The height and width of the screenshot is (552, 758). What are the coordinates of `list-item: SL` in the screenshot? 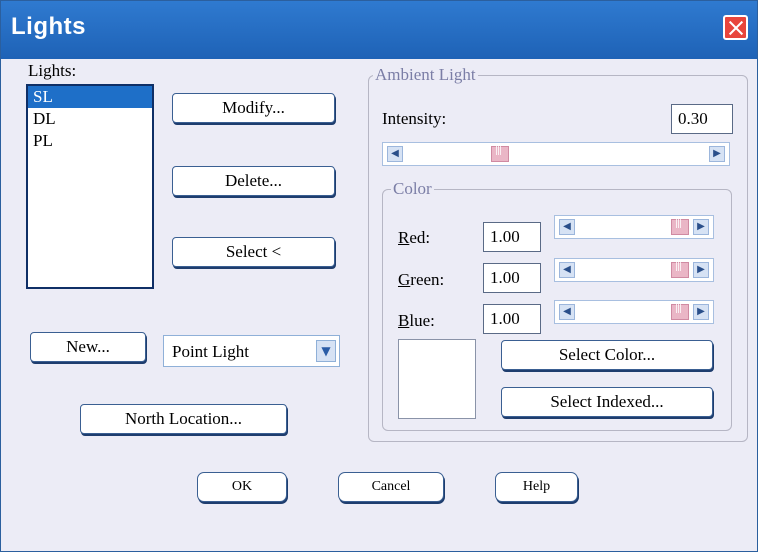 It's located at (90, 97).